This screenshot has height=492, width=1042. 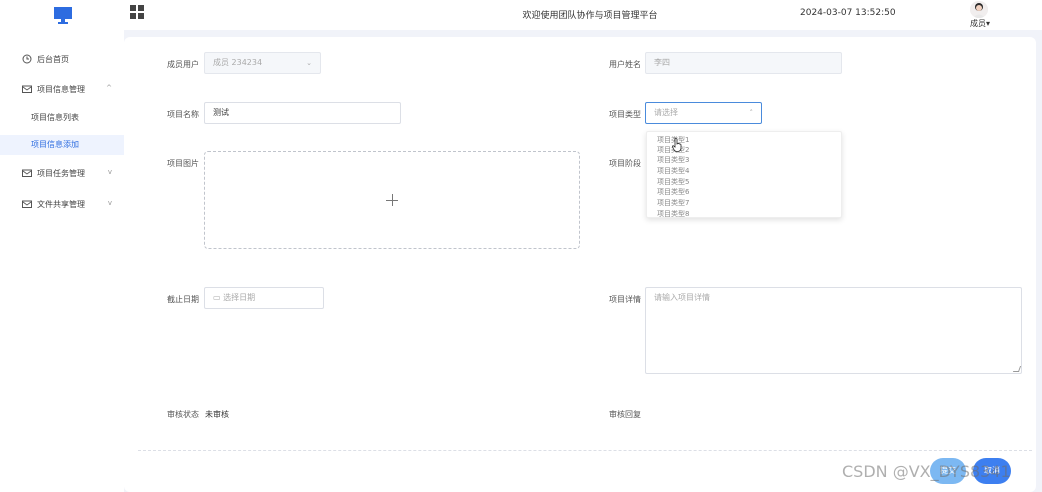 I want to click on apps-grid-icon, so click(x=137, y=12).